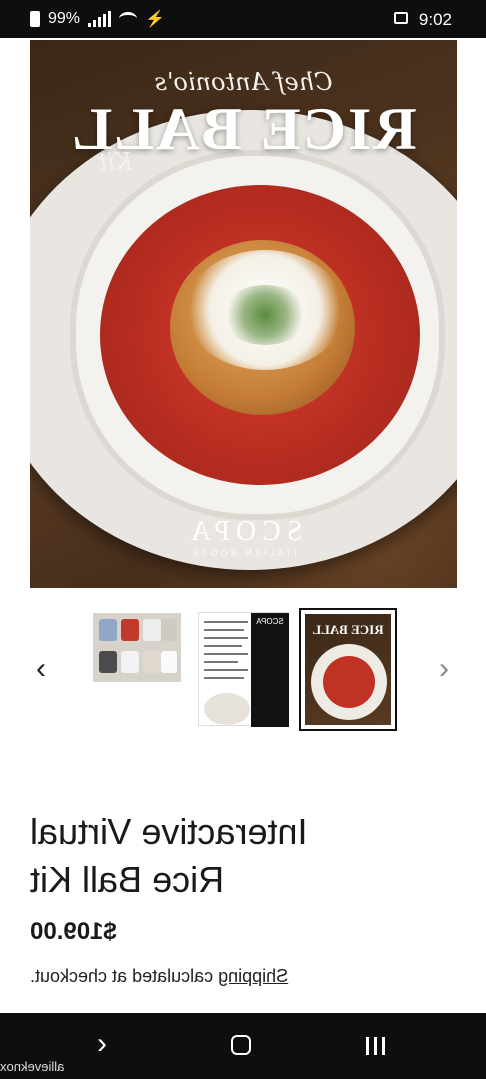 Image resolution: width=486 pixels, height=1079 pixels. I want to click on cover-sauce, so click(349, 682).